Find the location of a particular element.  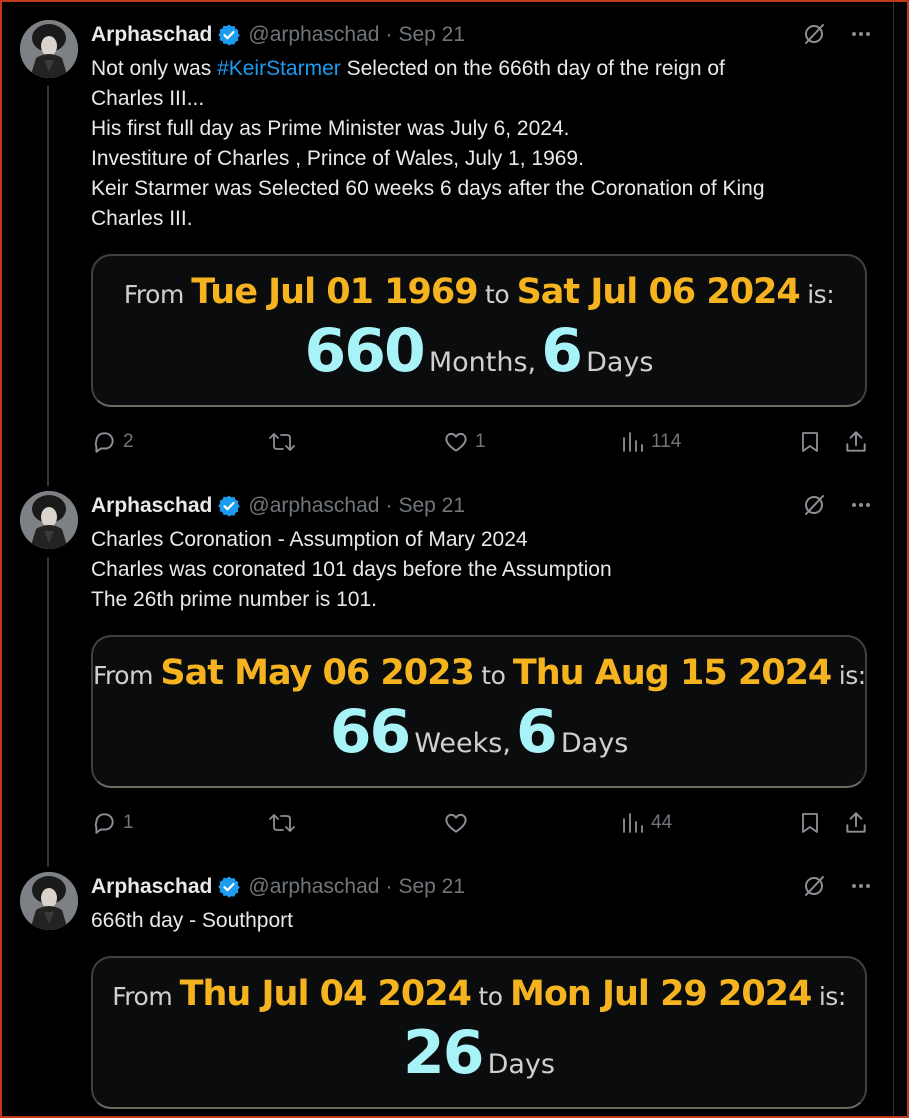

tweet-text-line: 666th day - Southport is located at coordinates (192, 920).